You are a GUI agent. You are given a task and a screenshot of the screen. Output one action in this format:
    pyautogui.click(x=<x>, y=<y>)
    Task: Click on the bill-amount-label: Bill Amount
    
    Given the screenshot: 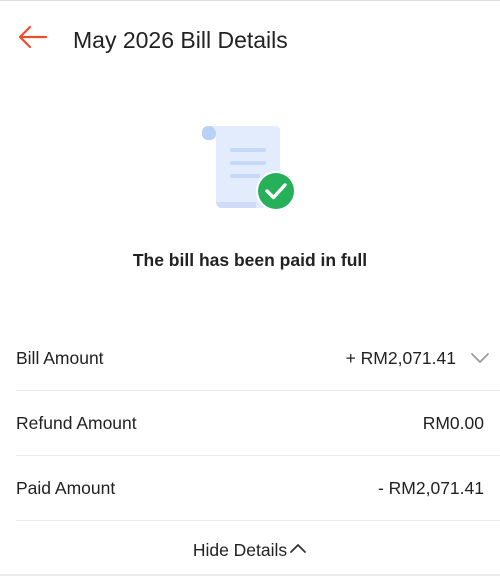 What is the action you would take?
    pyautogui.click(x=60, y=358)
    